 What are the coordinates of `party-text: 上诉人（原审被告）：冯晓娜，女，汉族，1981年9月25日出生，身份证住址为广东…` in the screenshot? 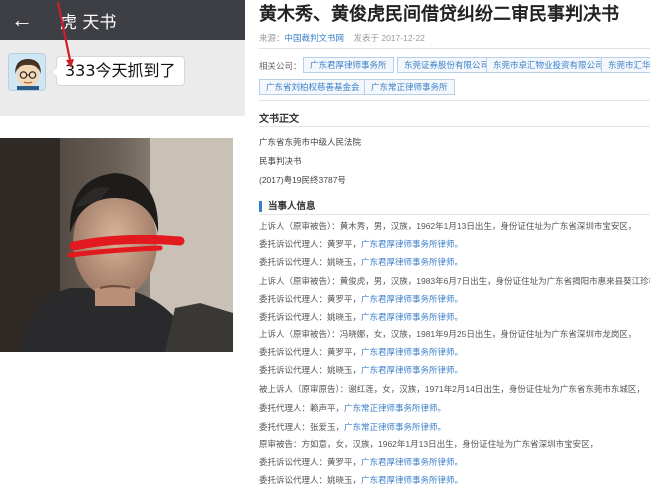 It's located at (448, 334).